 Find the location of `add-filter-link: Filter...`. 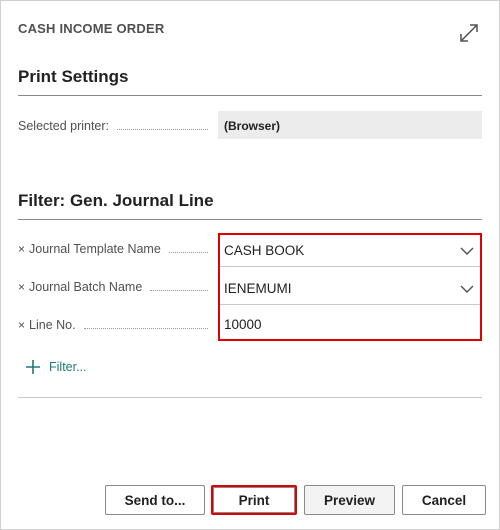

add-filter-link: Filter... is located at coordinates (56, 367).